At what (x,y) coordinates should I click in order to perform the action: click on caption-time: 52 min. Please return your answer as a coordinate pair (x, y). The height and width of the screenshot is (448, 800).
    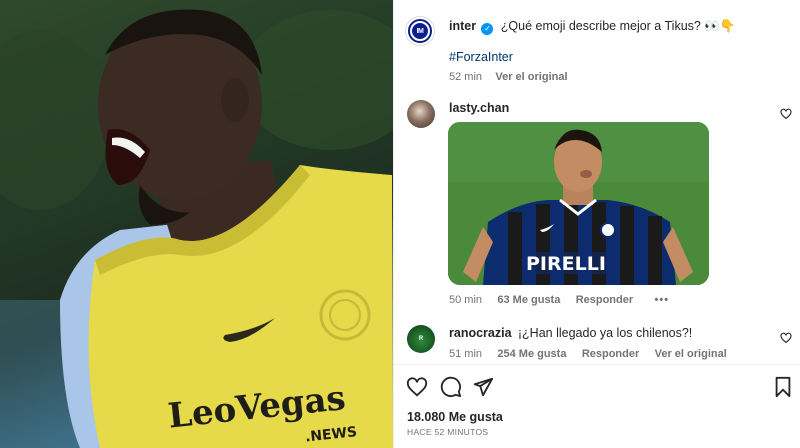
    Looking at the image, I should click on (465, 77).